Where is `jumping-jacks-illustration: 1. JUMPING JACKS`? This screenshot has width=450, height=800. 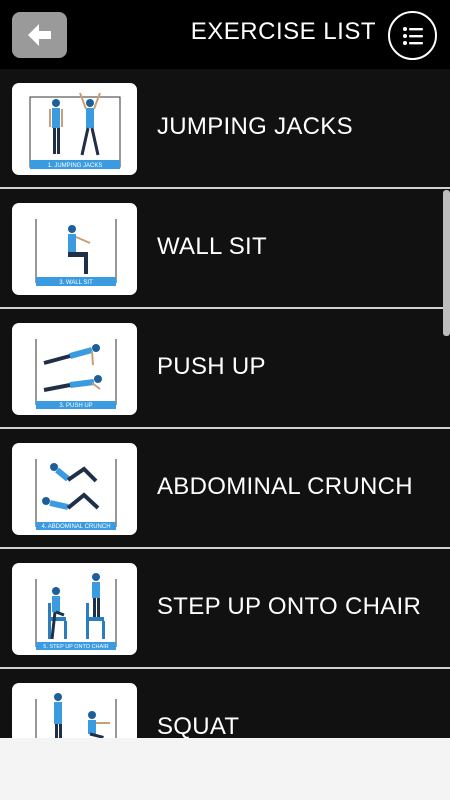 jumping-jacks-illustration: 1. JUMPING JACKS is located at coordinates (75, 130).